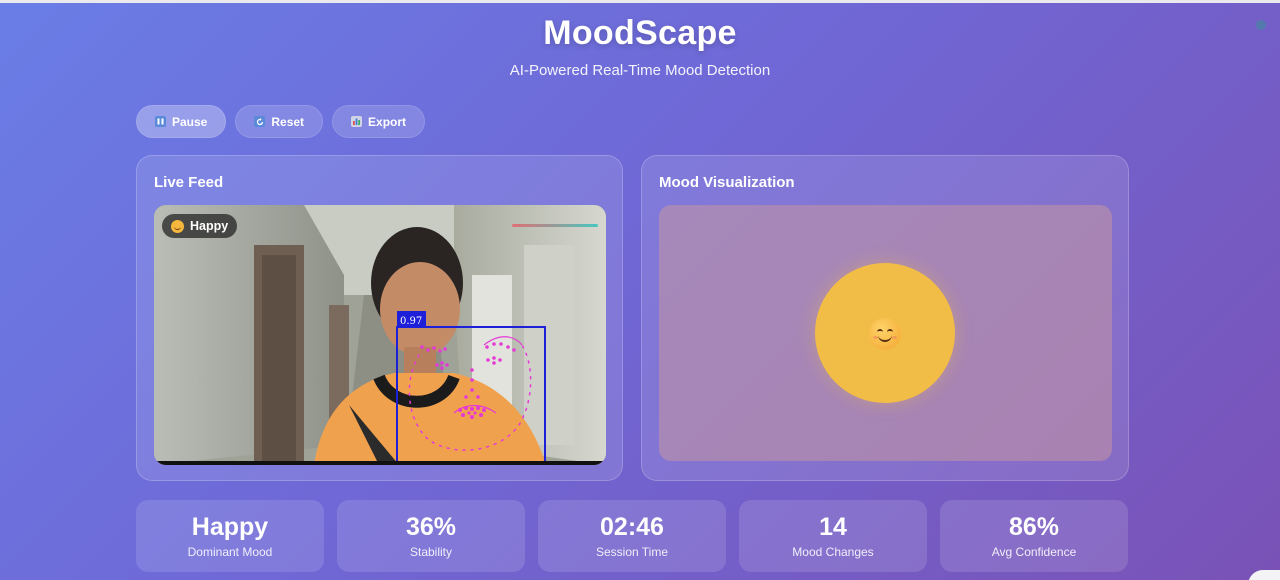 Image resolution: width=1280 pixels, height=580 pixels. Describe the element at coordinates (833, 527) in the screenshot. I see `stat-value: 14` at that location.